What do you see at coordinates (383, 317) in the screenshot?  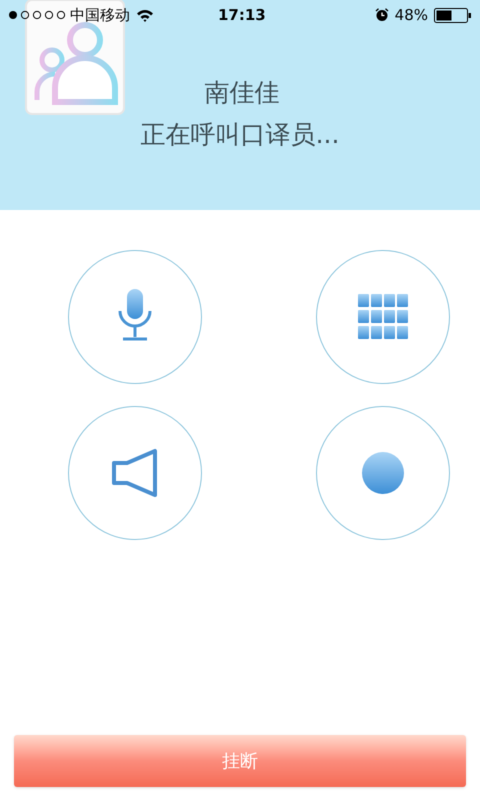 I see `keypad-icon` at bounding box center [383, 317].